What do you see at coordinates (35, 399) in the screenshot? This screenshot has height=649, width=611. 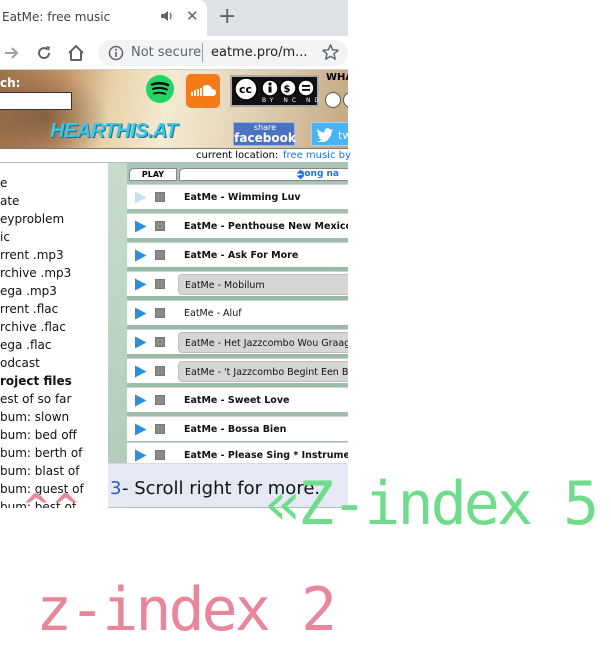 I see `nav-item: est of so far` at bounding box center [35, 399].